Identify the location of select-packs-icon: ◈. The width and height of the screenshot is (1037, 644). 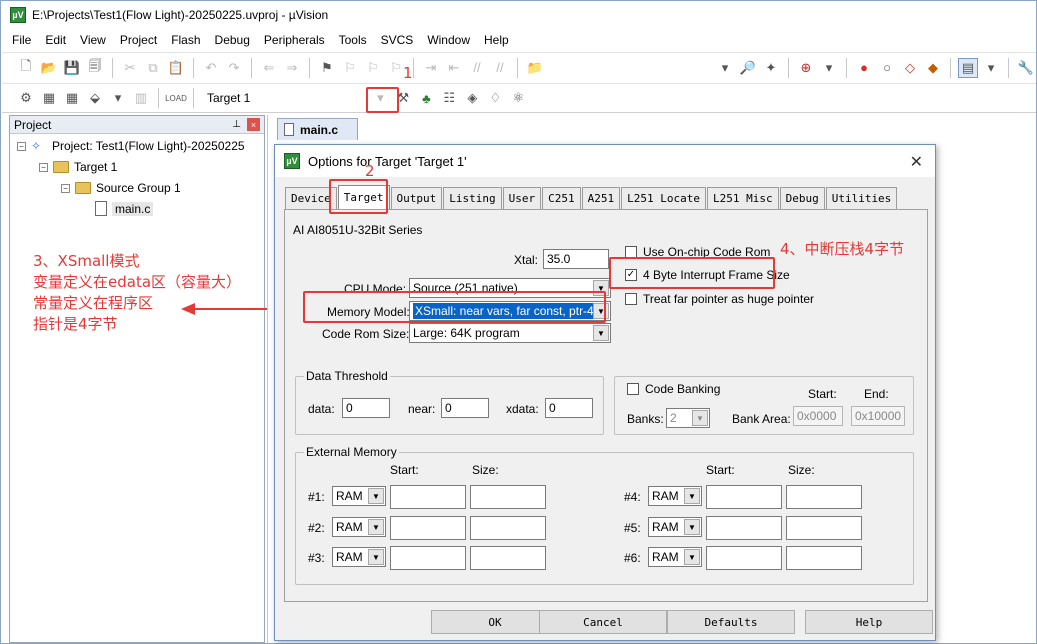
(472, 98).